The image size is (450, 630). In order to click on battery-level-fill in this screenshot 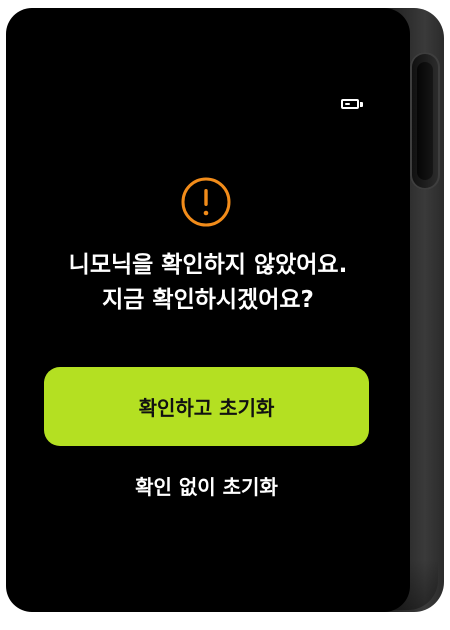, I will do `click(347, 104)`.